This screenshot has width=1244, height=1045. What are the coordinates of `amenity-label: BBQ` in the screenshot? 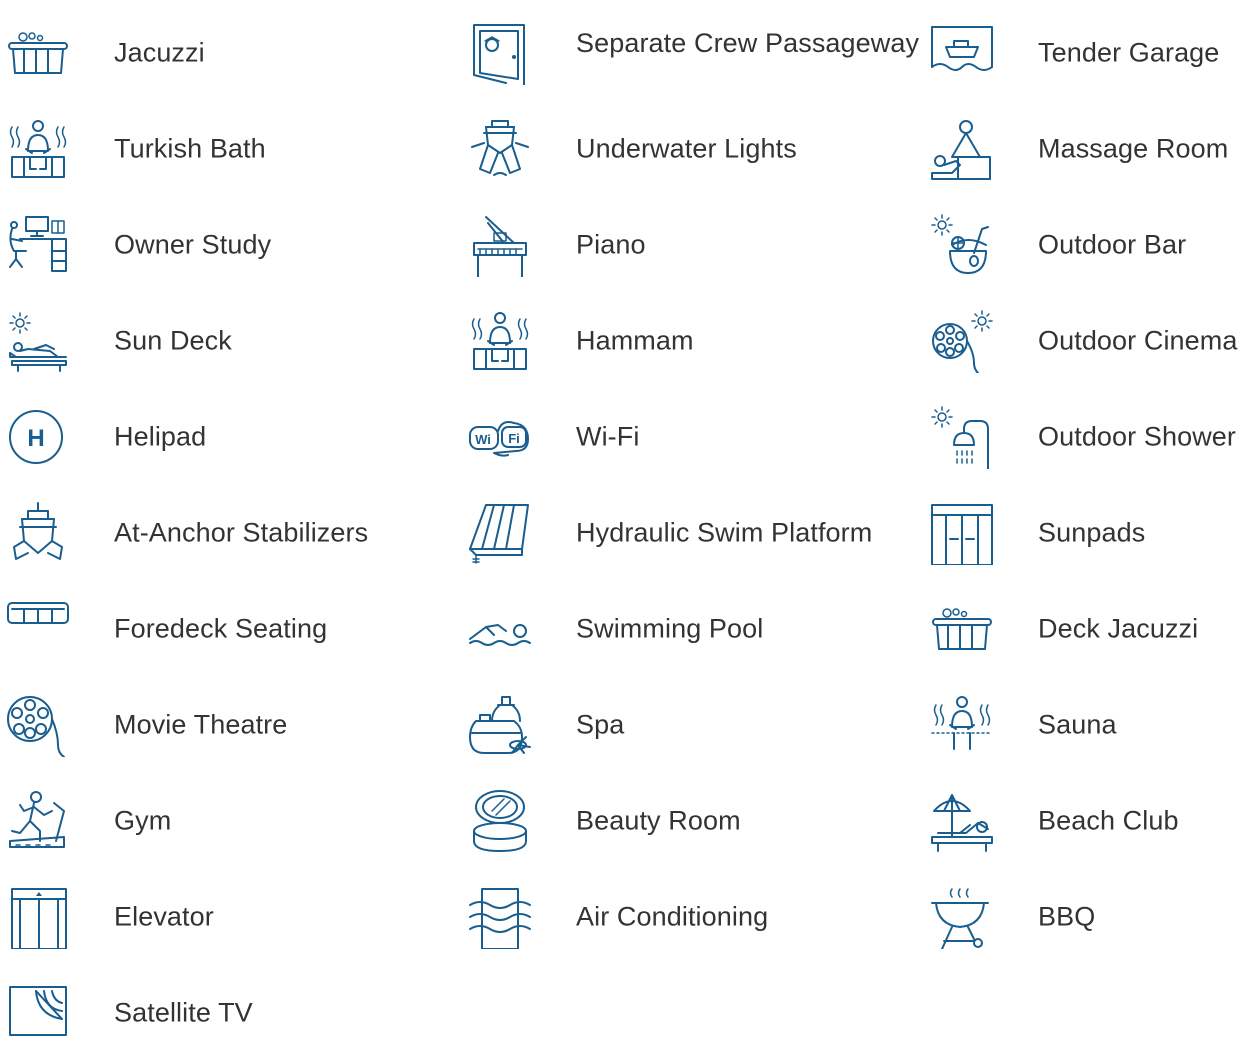 It's located at (1067, 916).